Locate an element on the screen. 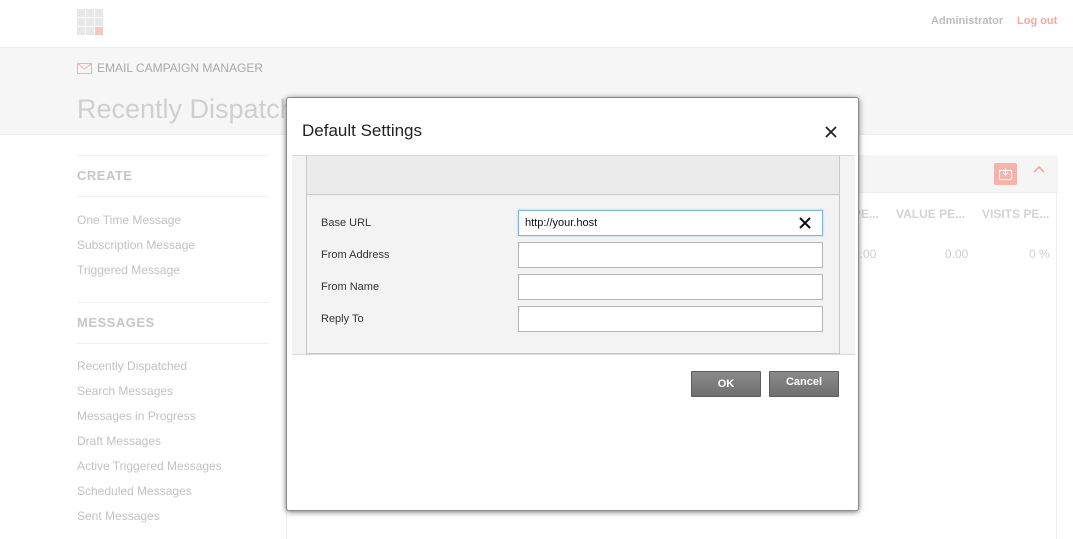 This screenshot has height=539, width=1073. dialog-title: Default Settings is located at coordinates (362, 130).